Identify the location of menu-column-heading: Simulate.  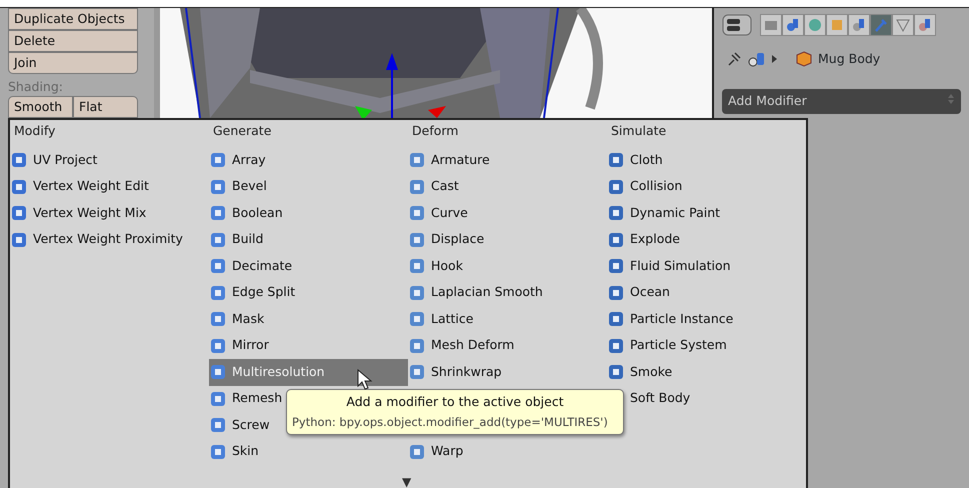
(639, 131).